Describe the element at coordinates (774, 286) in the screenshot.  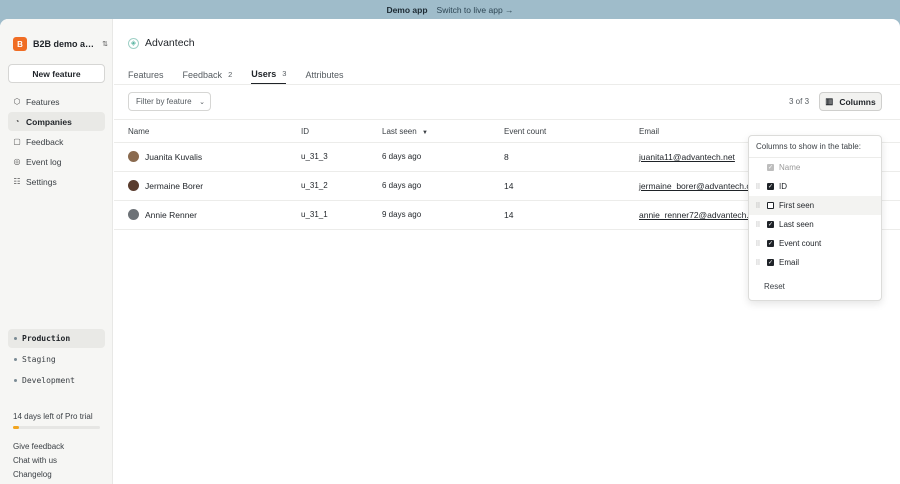
I see `reset-columns-button: Reset` at that location.